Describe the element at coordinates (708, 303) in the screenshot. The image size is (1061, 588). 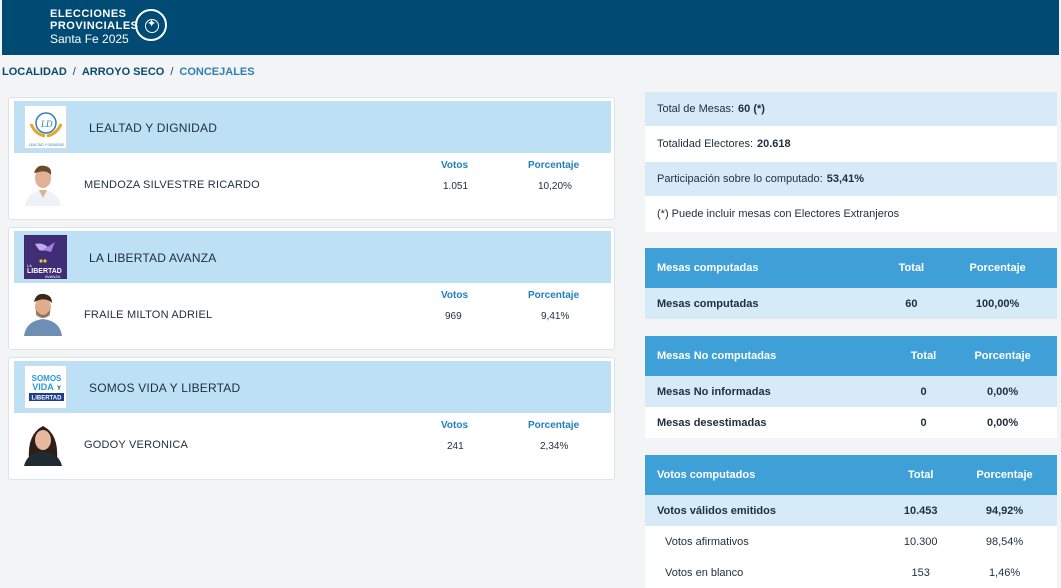
I see `row-label: Mesas computadas` at that location.